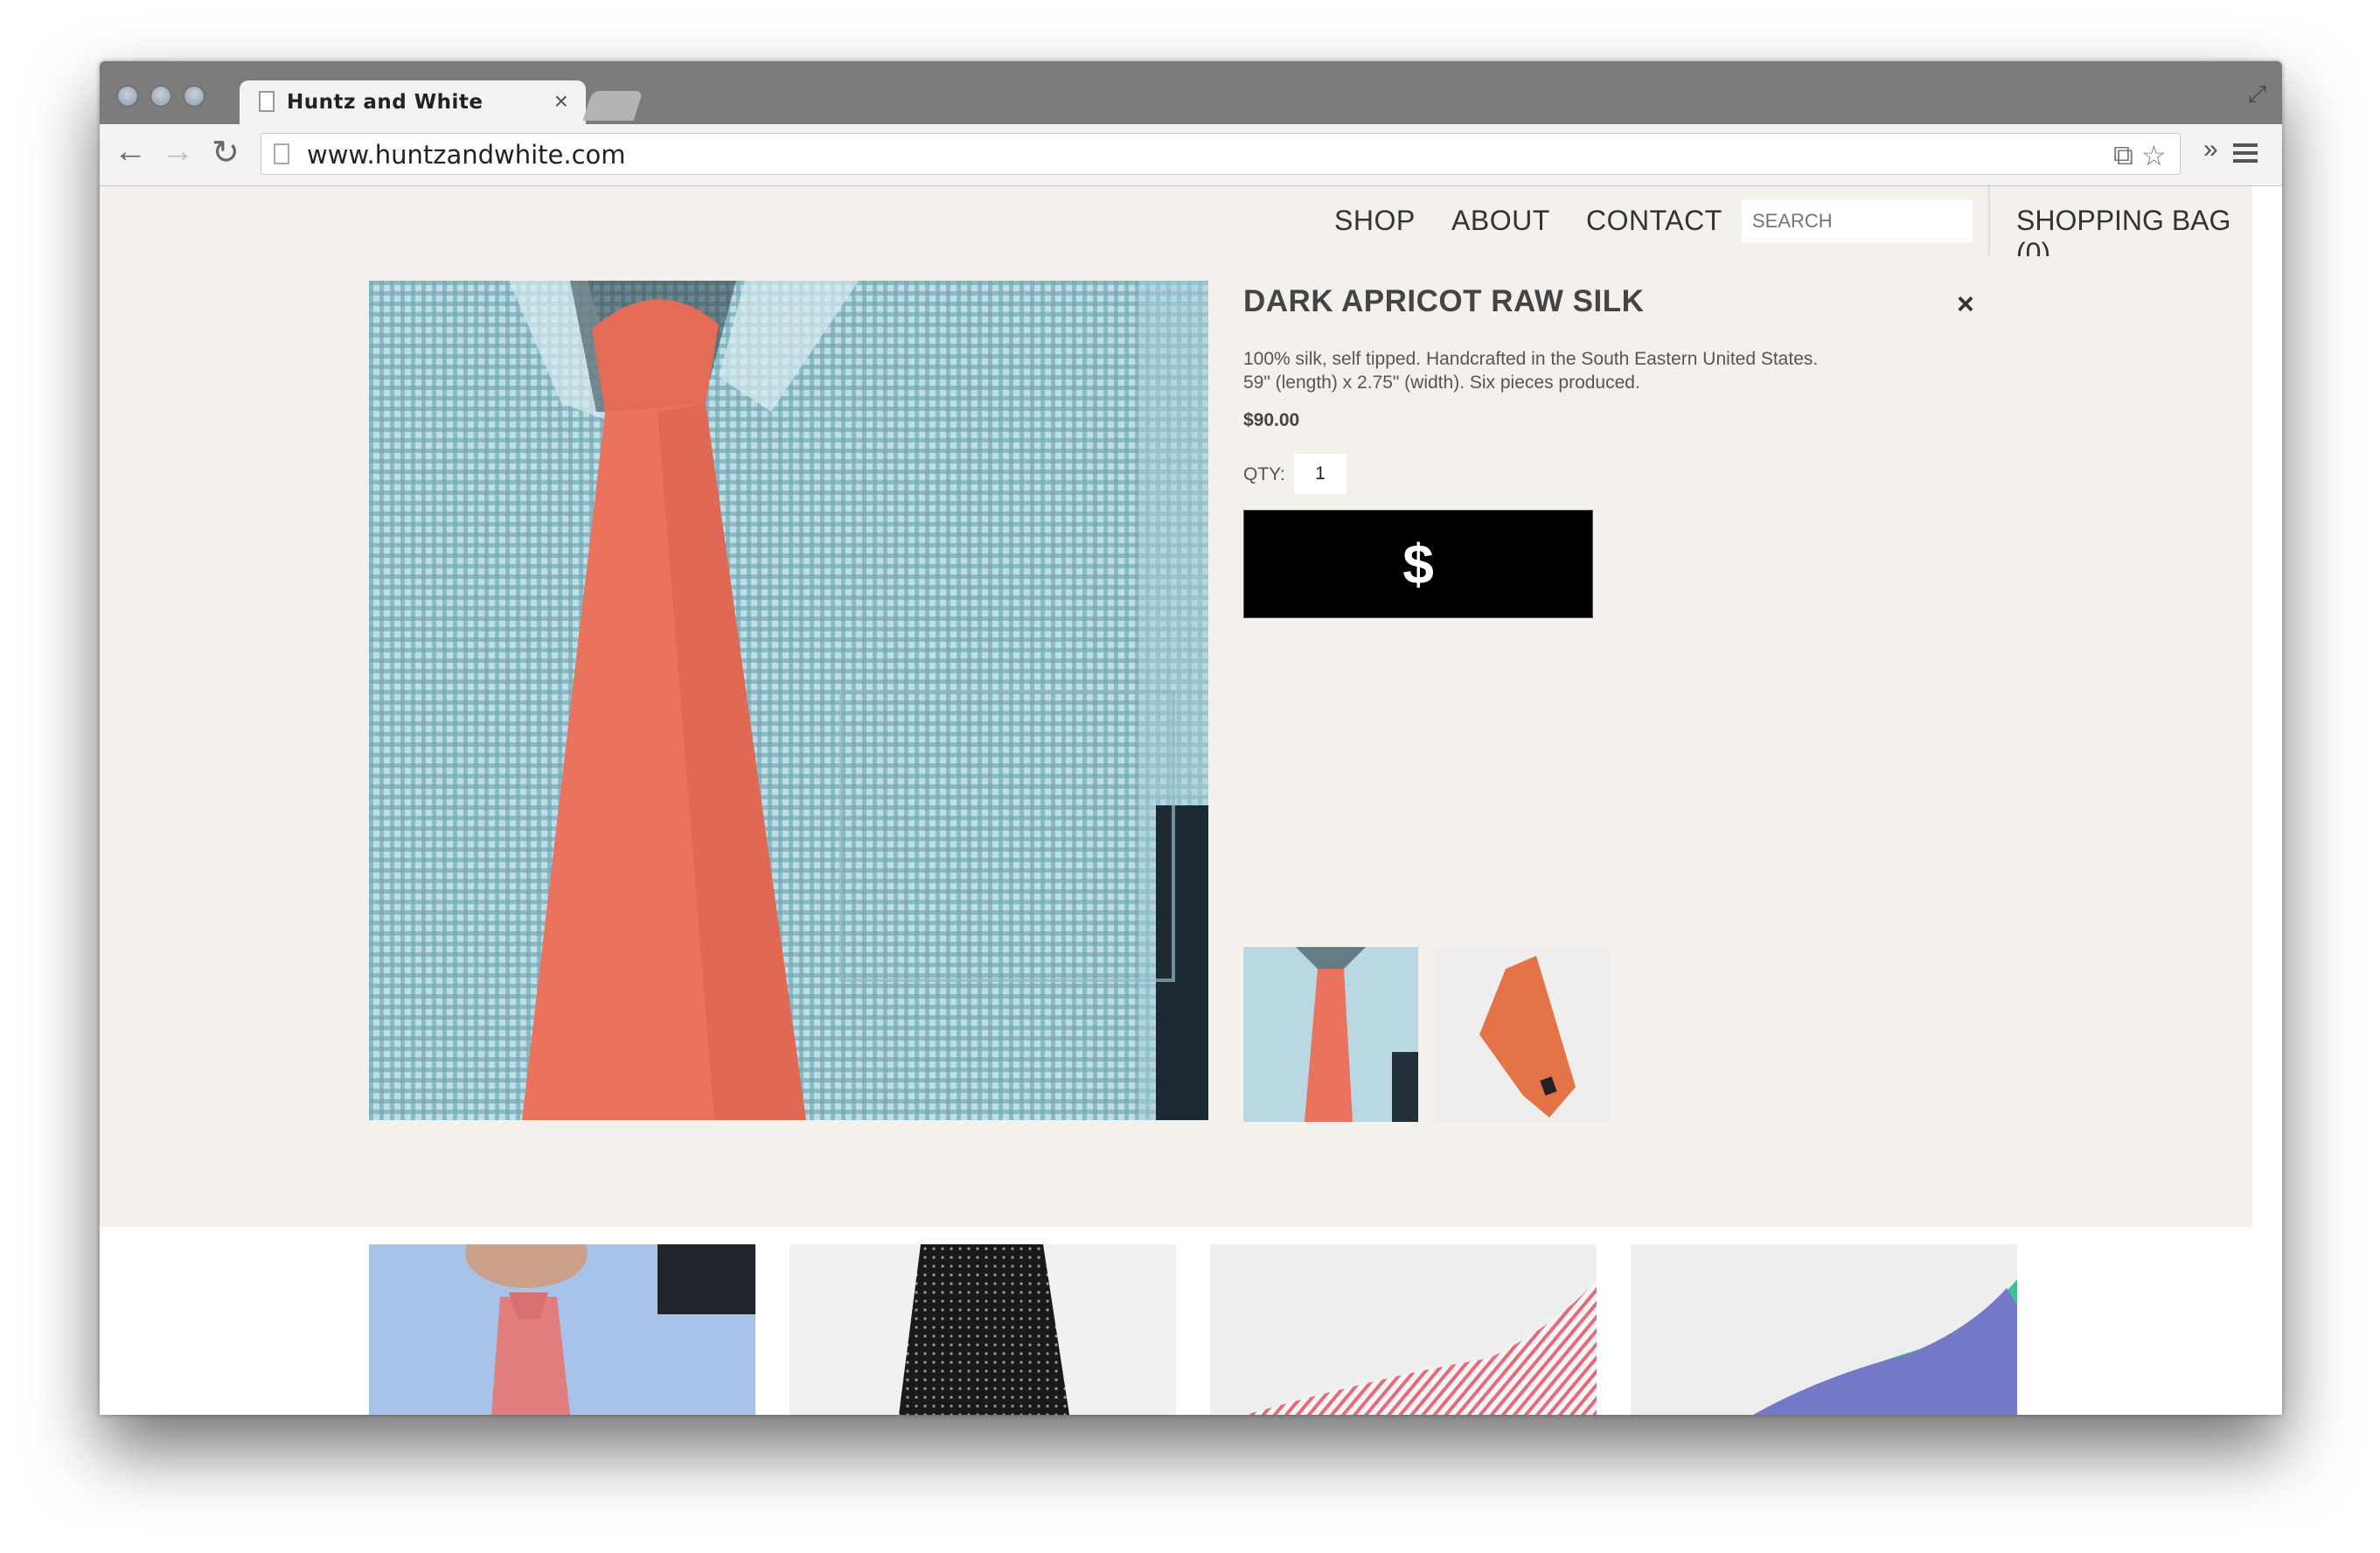  What do you see at coordinates (1989, 221) in the screenshot?
I see `header-divider` at bounding box center [1989, 221].